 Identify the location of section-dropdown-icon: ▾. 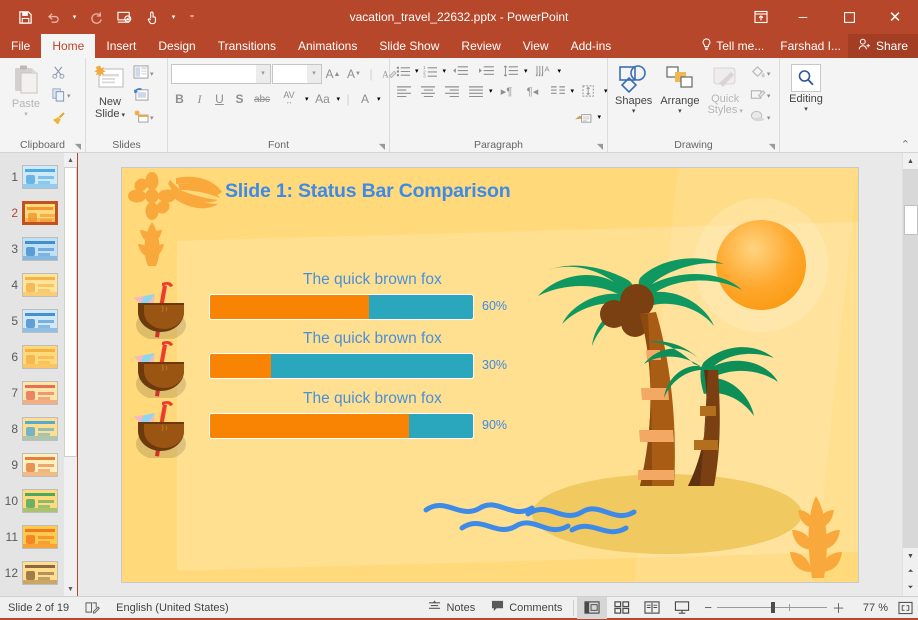
(152, 118).